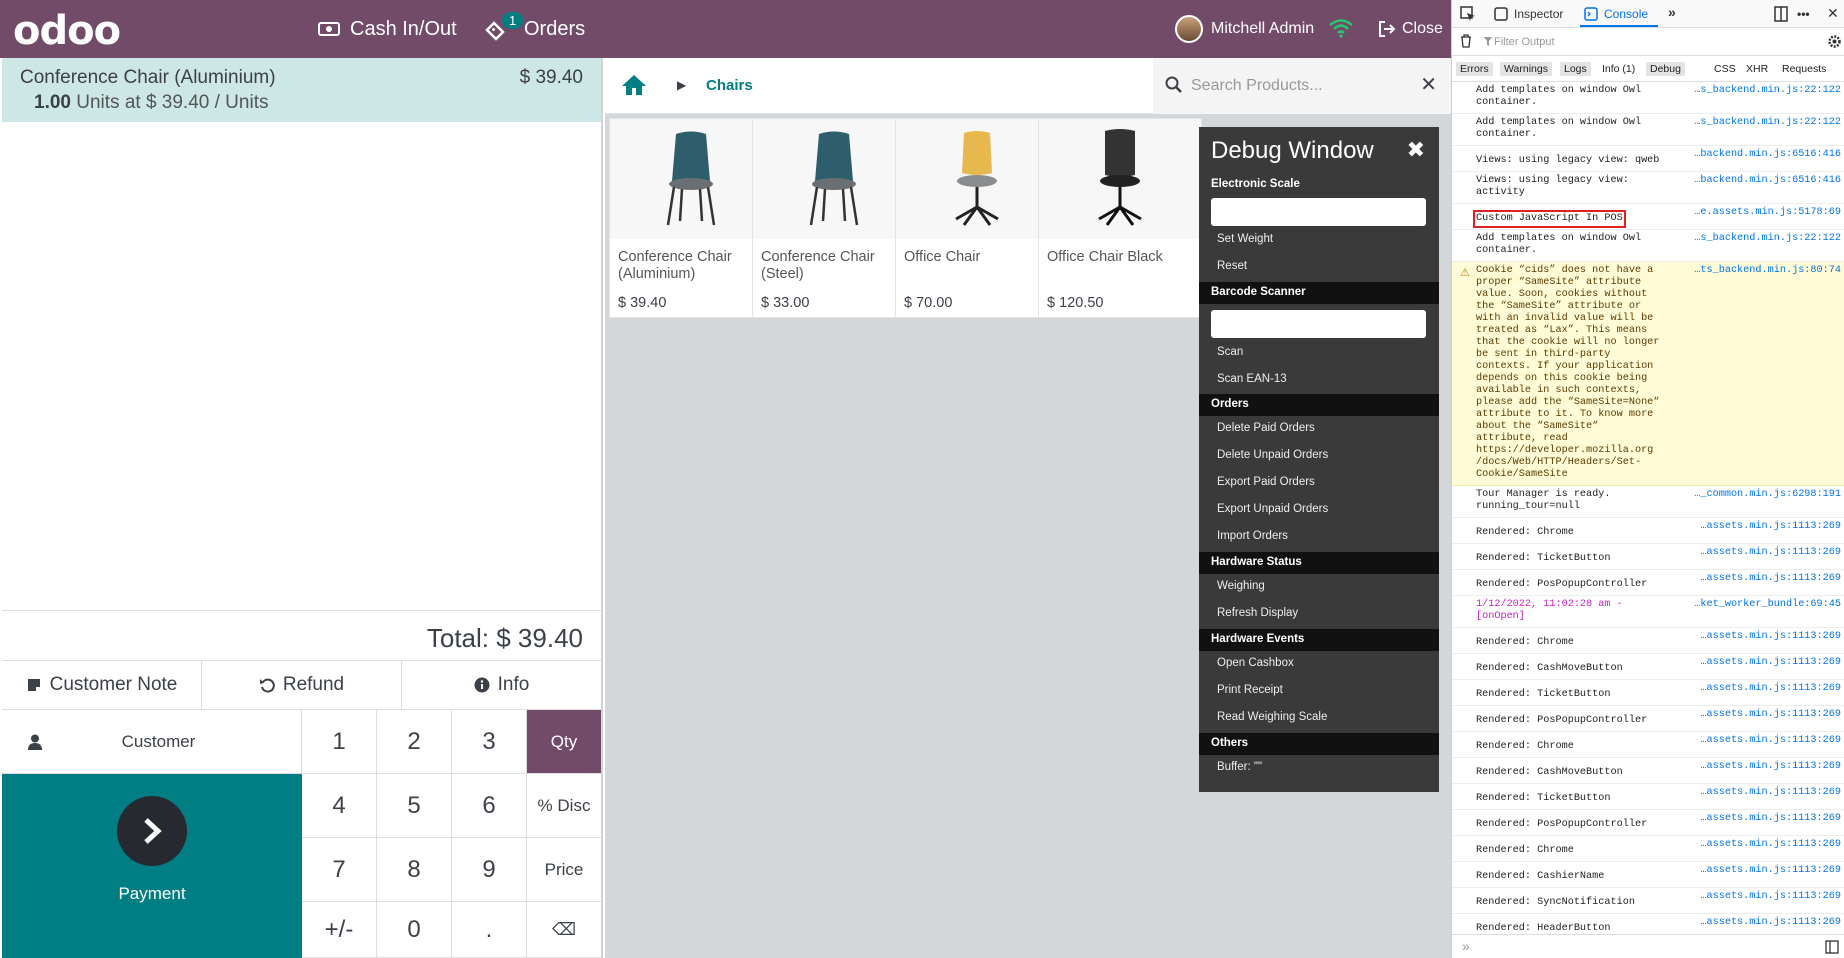  What do you see at coordinates (1575, 69) in the screenshot?
I see `filter-logs-button: Logs` at bounding box center [1575, 69].